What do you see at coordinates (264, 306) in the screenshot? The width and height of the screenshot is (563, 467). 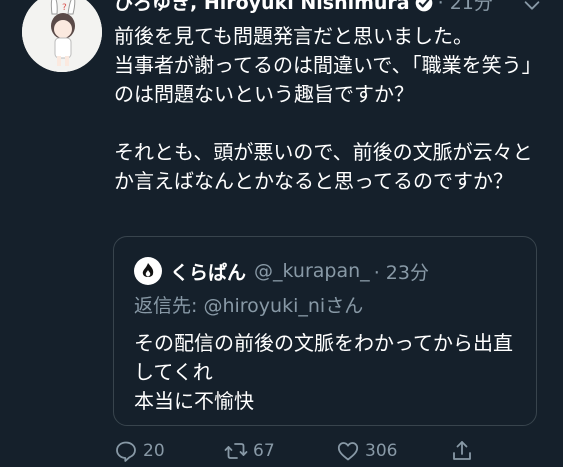 I see `reply-to-handle: @hiroyuki_ni` at bounding box center [264, 306].